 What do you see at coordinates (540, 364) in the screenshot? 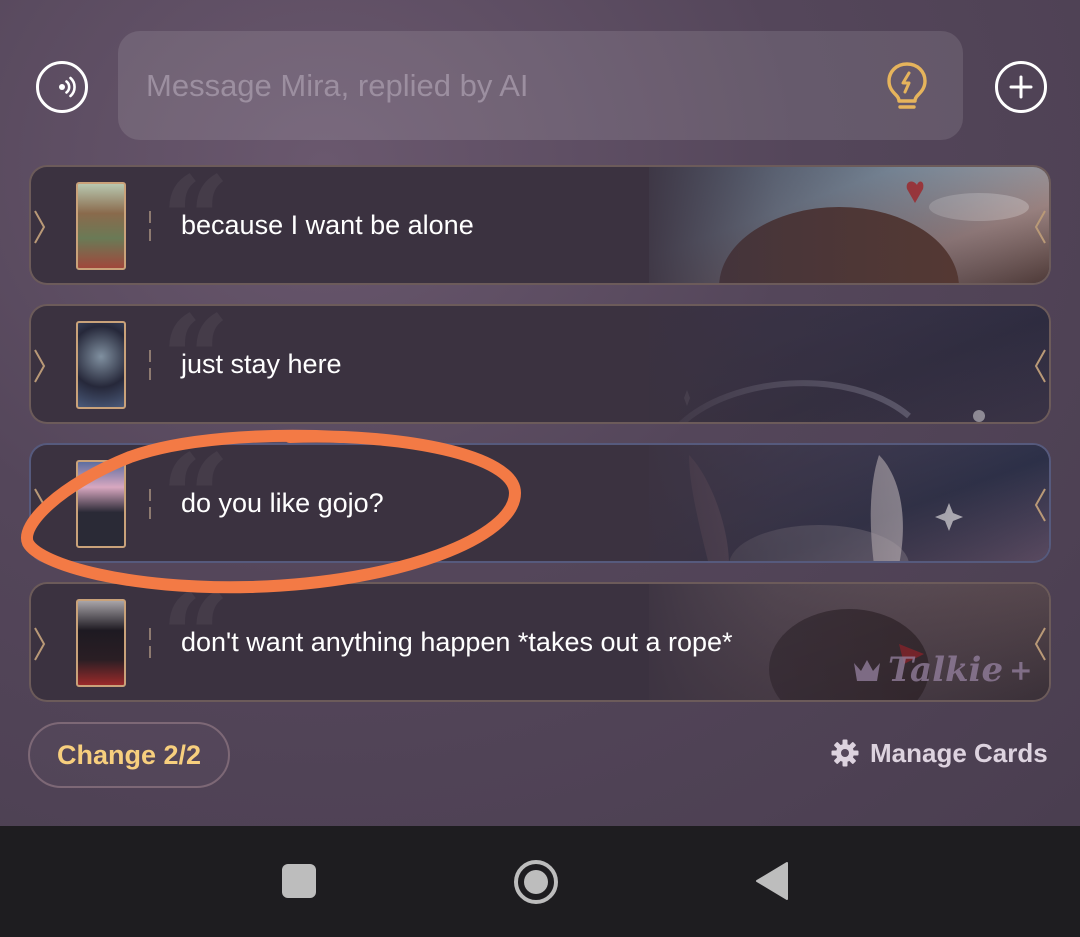
I see `reply-card-2: “ just stay here` at bounding box center [540, 364].